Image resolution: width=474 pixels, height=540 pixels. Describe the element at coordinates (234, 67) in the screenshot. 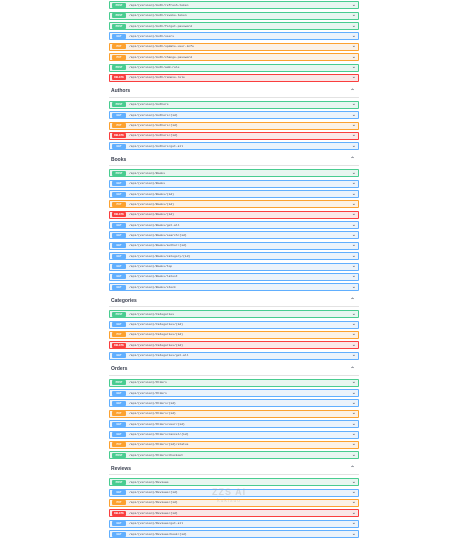

I see `operation-row: POST/api/{version}/Auth/add-role ⌄` at that location.